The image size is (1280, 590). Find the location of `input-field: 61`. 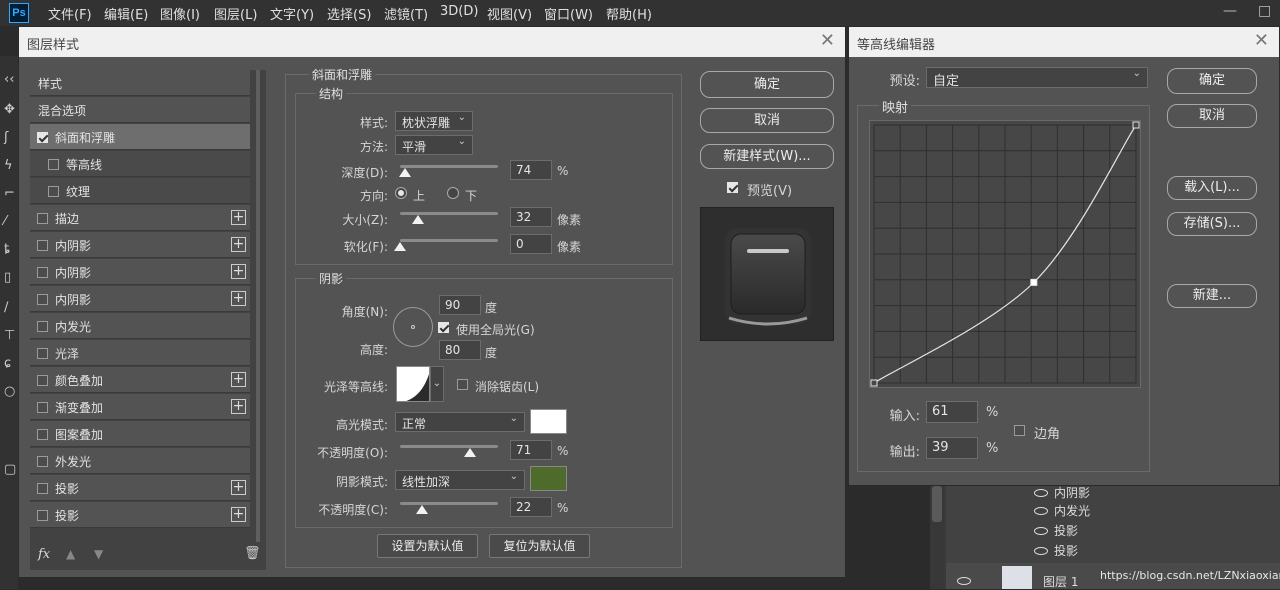

input-field: 61 is located at coordinates (952, 412).